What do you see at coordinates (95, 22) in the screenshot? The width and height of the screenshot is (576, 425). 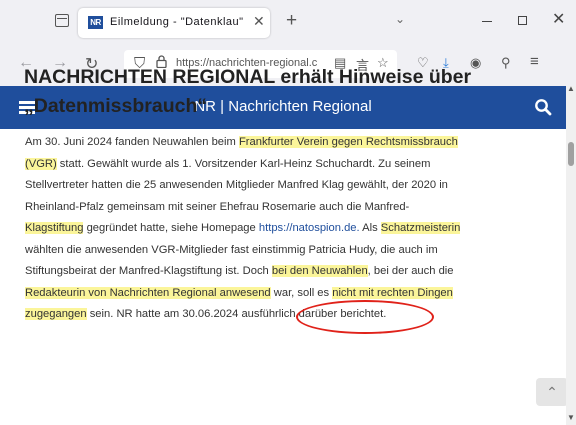 I see `site-favicon-icon: NR` at bounding box center [95, 22].